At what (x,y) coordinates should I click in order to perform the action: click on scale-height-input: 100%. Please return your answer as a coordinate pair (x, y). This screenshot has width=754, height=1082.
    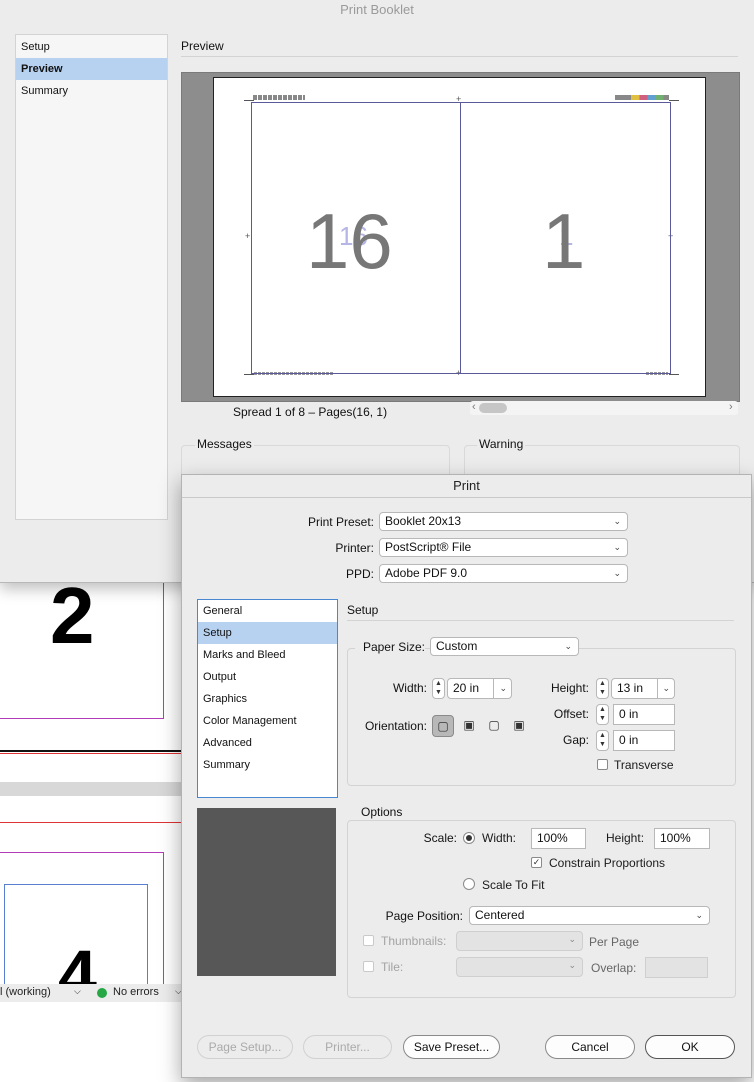
    Looking at the image, I should click on (682, 838).